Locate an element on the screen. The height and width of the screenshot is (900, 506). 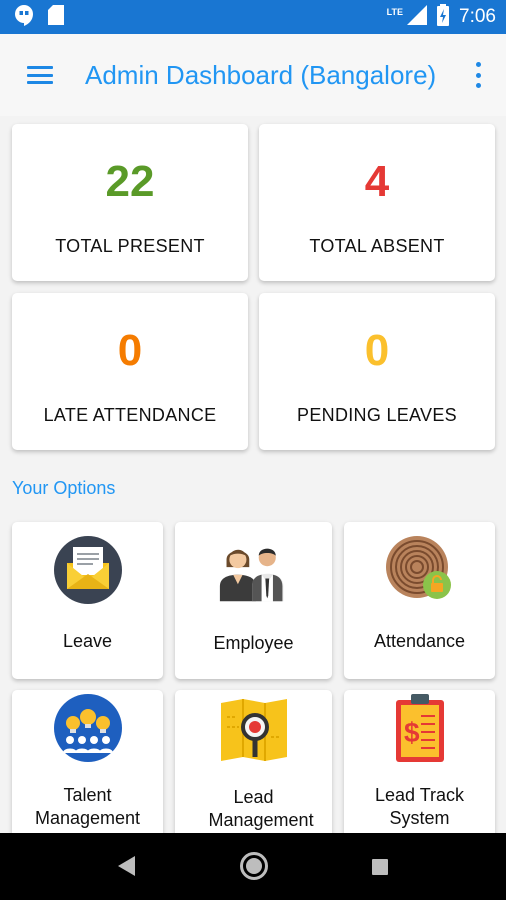
option-label: Talent Management is located at coordinates (88, 807).